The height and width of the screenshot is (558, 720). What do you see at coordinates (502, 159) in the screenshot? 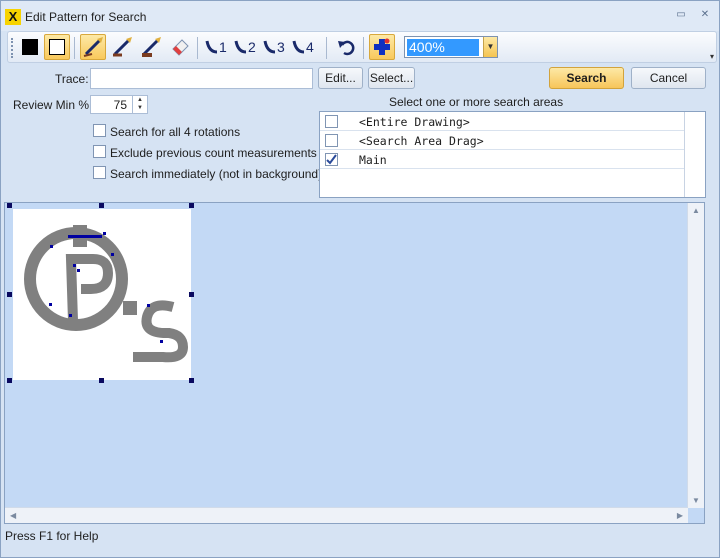
I see `list-item: Main` at bounding box center [502, 159].